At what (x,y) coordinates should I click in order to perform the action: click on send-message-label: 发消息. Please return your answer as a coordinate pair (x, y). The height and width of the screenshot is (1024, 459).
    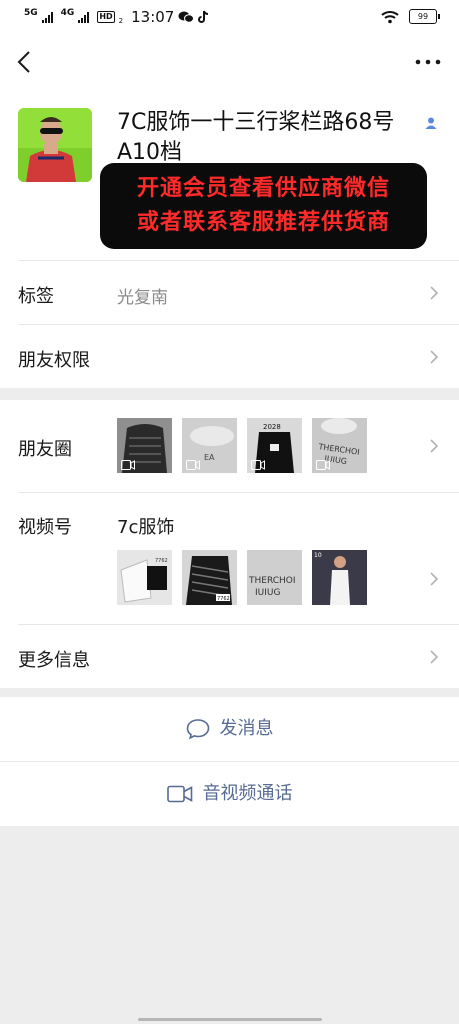
    Looking at the image, I should click on (246, 728).